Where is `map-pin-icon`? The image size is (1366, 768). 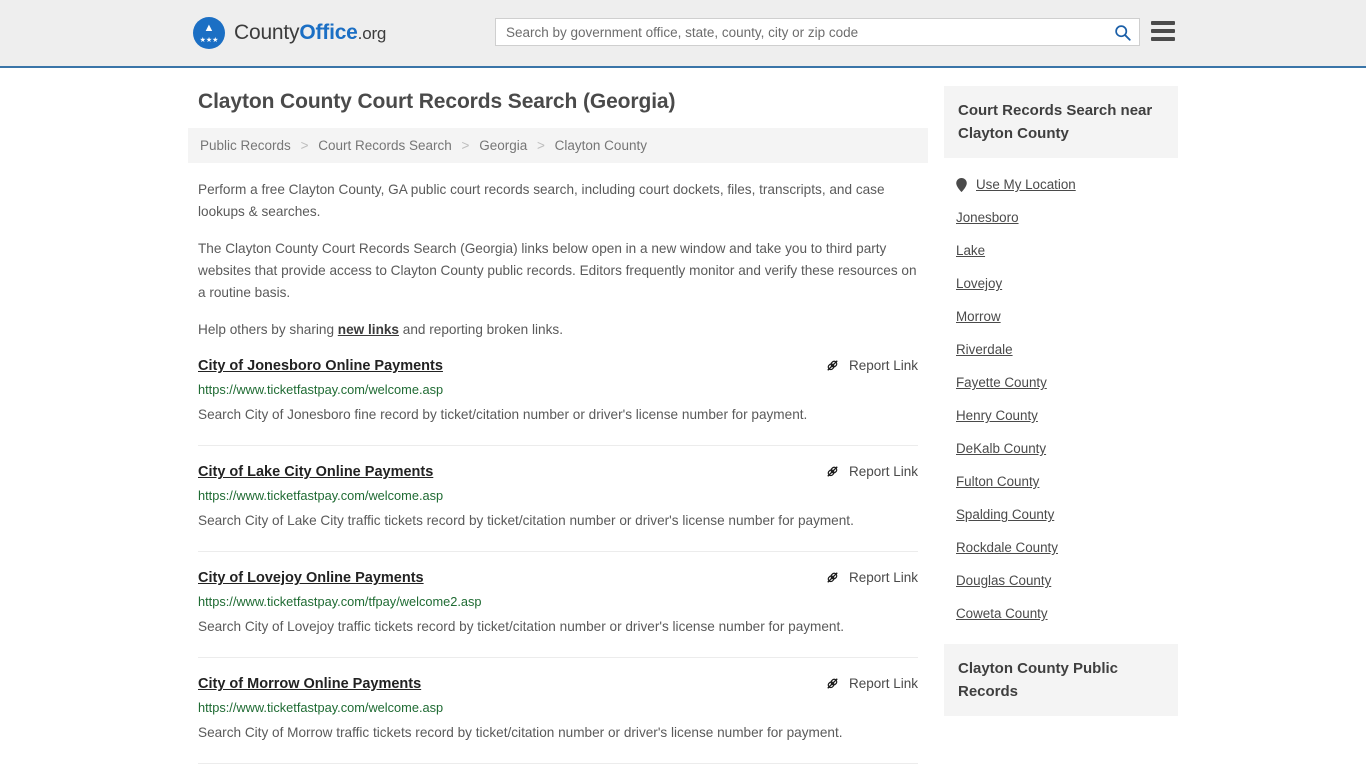
map-pin-icon is located at coordinates (961, 184).